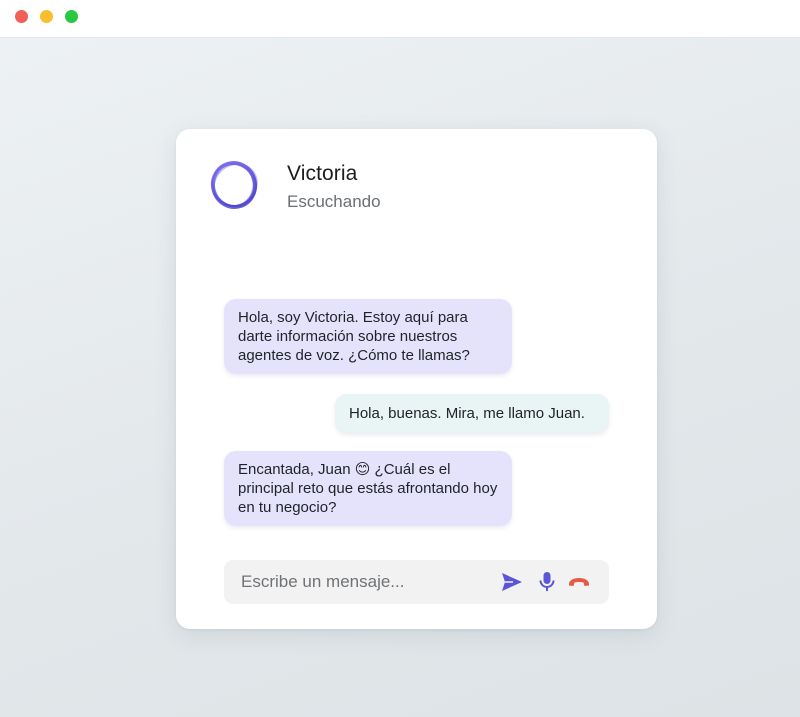 The width and height of the screenshot is (800, 717). I want to click on microphone-icon, so click(547, 582).